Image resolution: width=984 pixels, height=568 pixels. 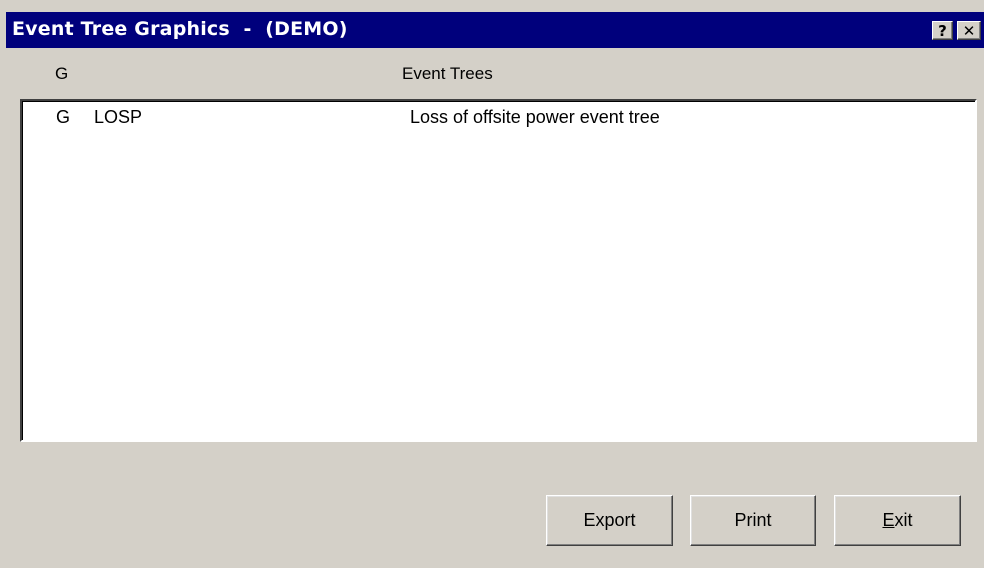 I want to click on close-icon: ✕, so click(x=969, y=31).